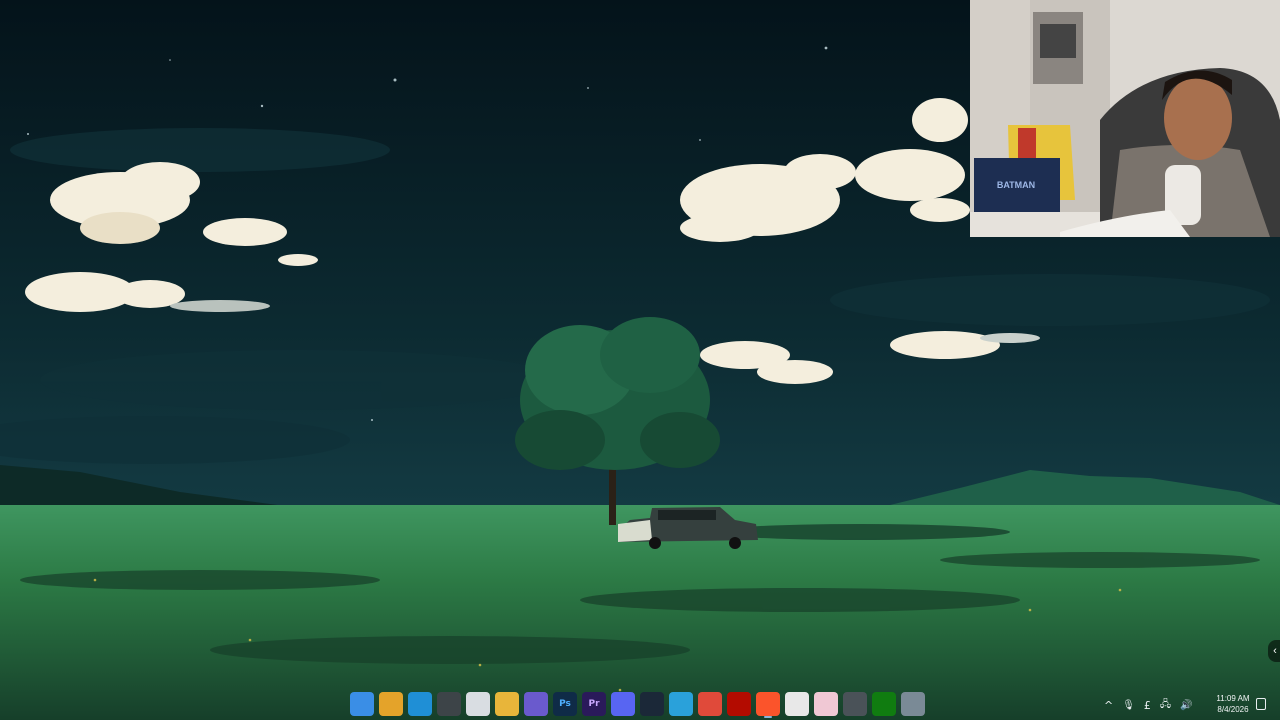  I want to click on acrobat-icon, so click(739, 704).